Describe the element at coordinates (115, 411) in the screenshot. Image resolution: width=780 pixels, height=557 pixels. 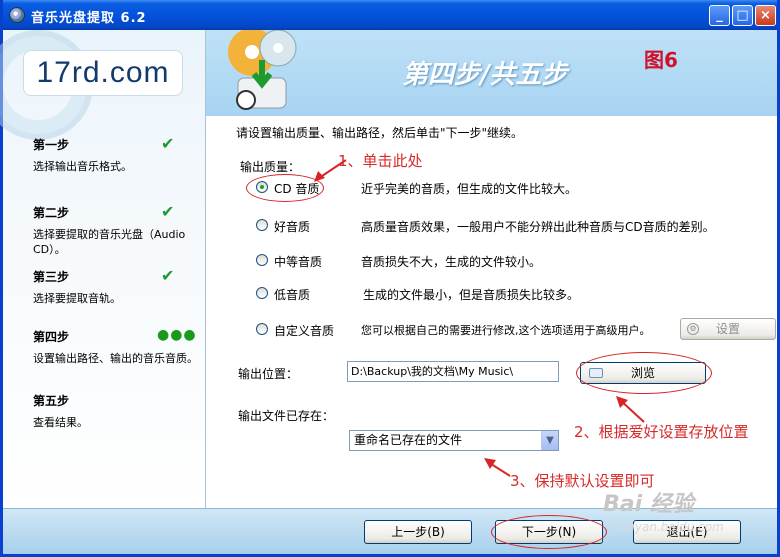
I see `step-5: 第五步 查看结果。` at that location.